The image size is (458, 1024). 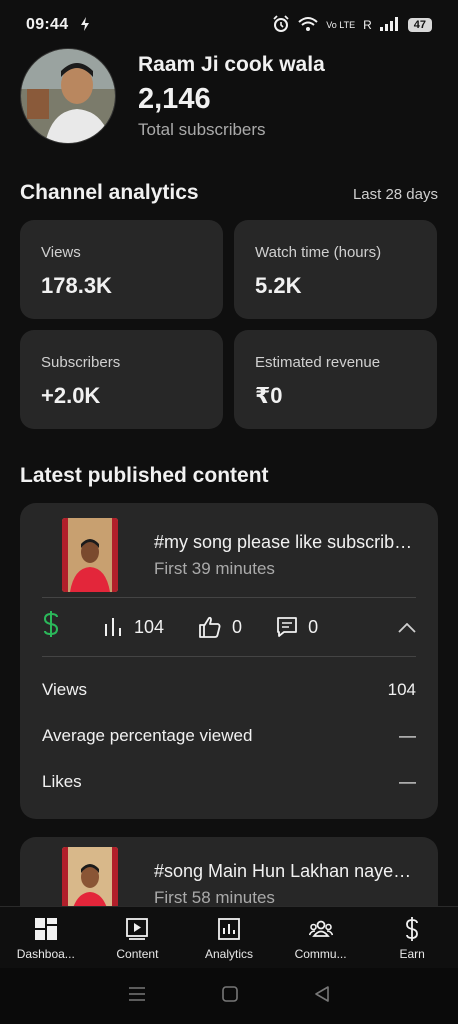 What do you see at coordinates (341, 24) in the screenshot?
I see `volte-label: Vo LTE` at bounding box center [341, 24].